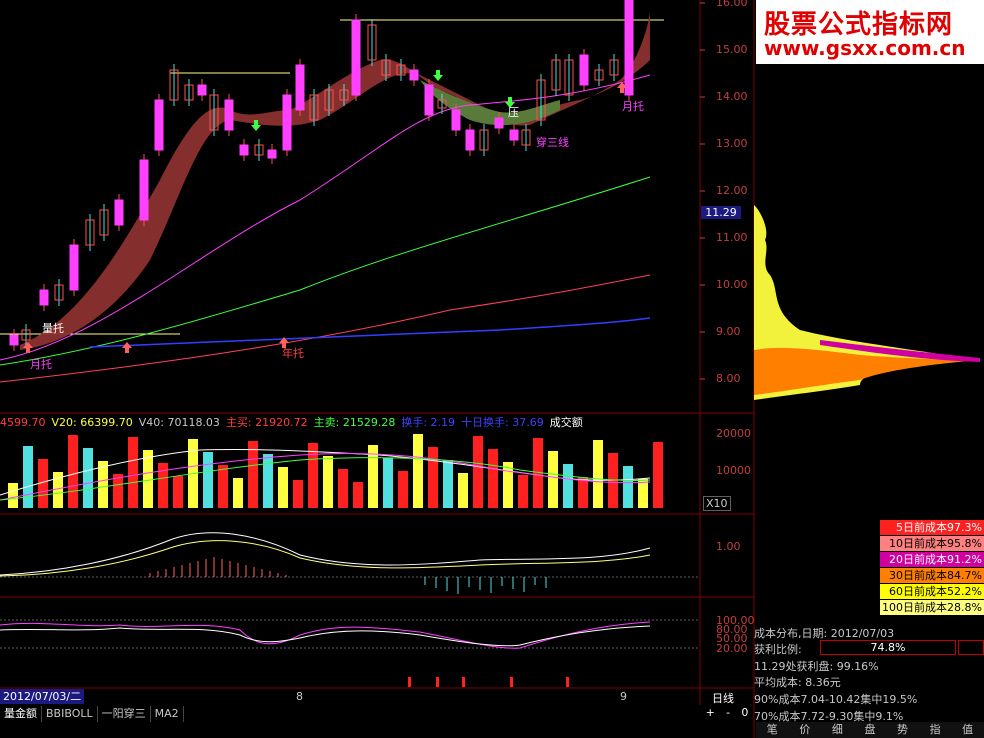 The height and width of the screenshot is (738, 984). What do you see at coordinates (932, 559) in the screenshot?
I see `cost-row: 20日前成本91.2%` at bounding box center [932, 559].